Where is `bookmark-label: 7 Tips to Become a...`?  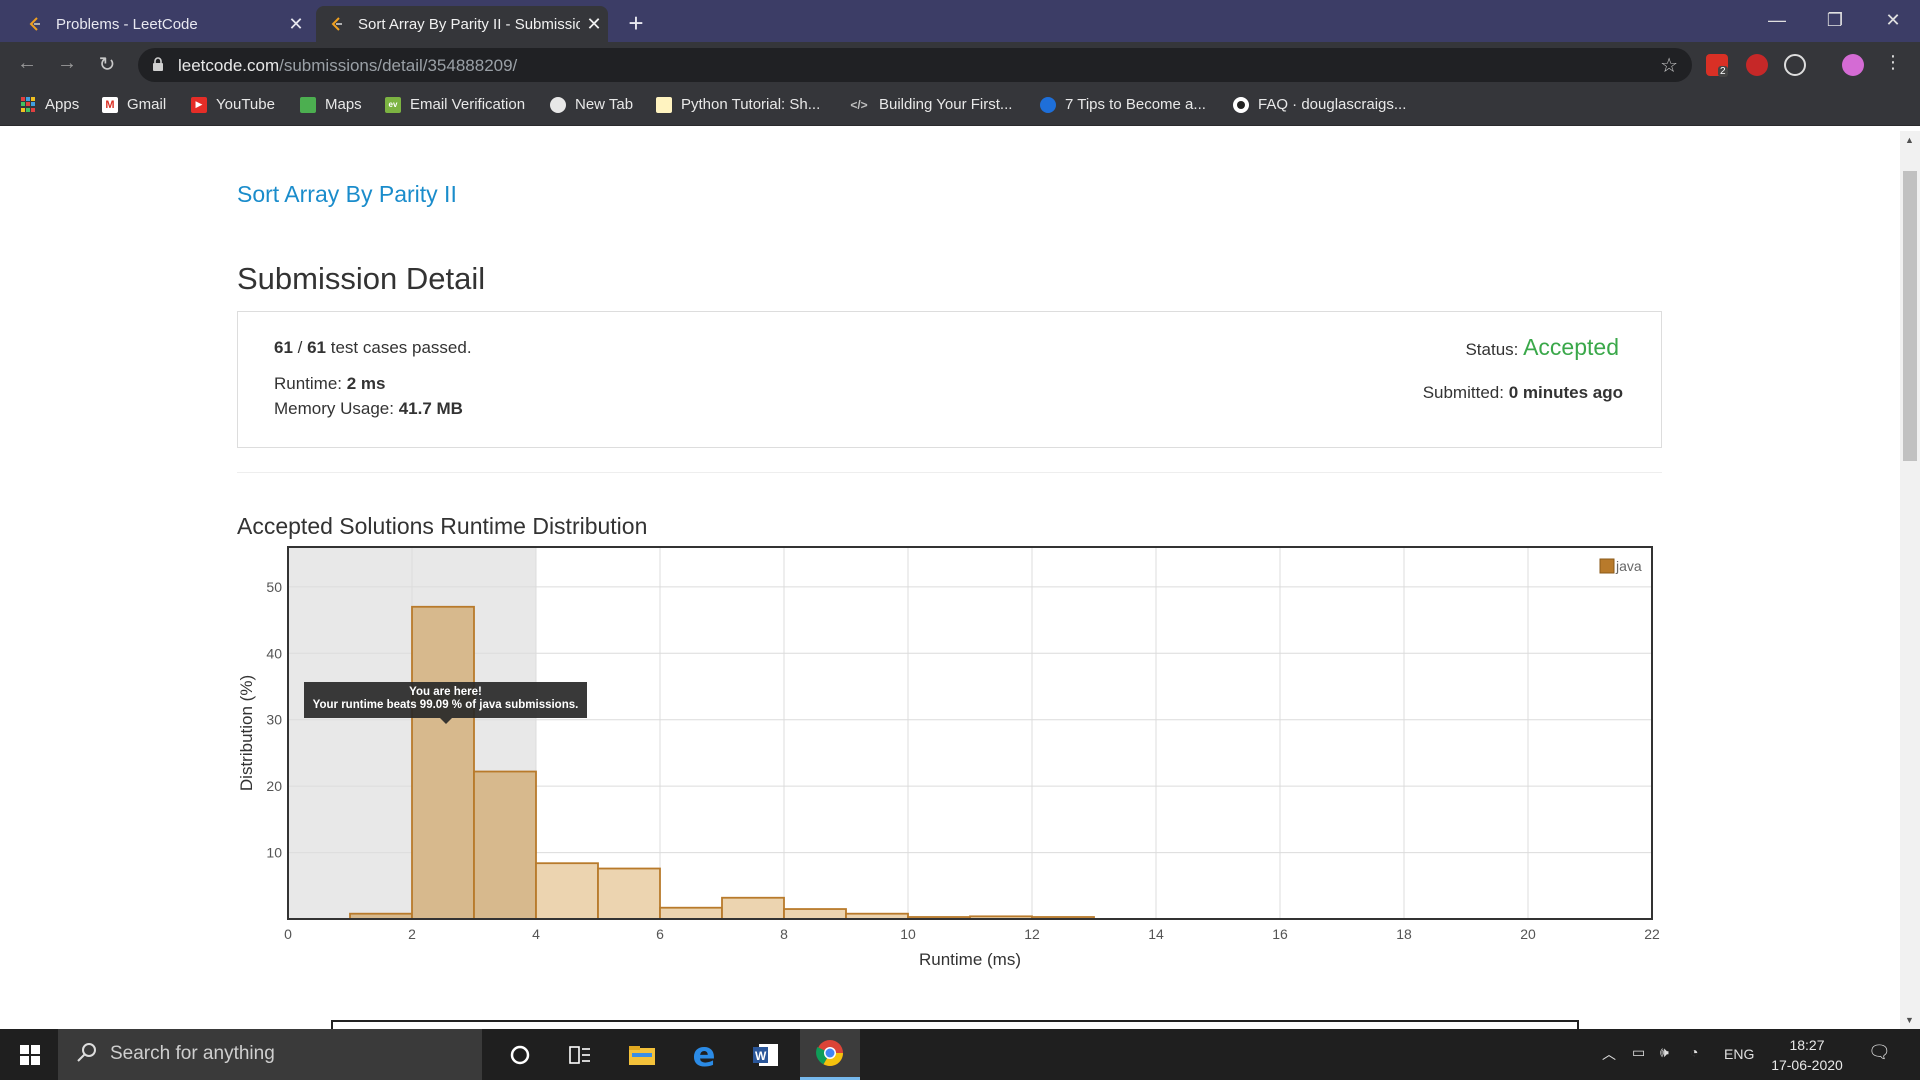 bookmark-label: 7 Tips to Become a... is located at coordinates (1135, 104).